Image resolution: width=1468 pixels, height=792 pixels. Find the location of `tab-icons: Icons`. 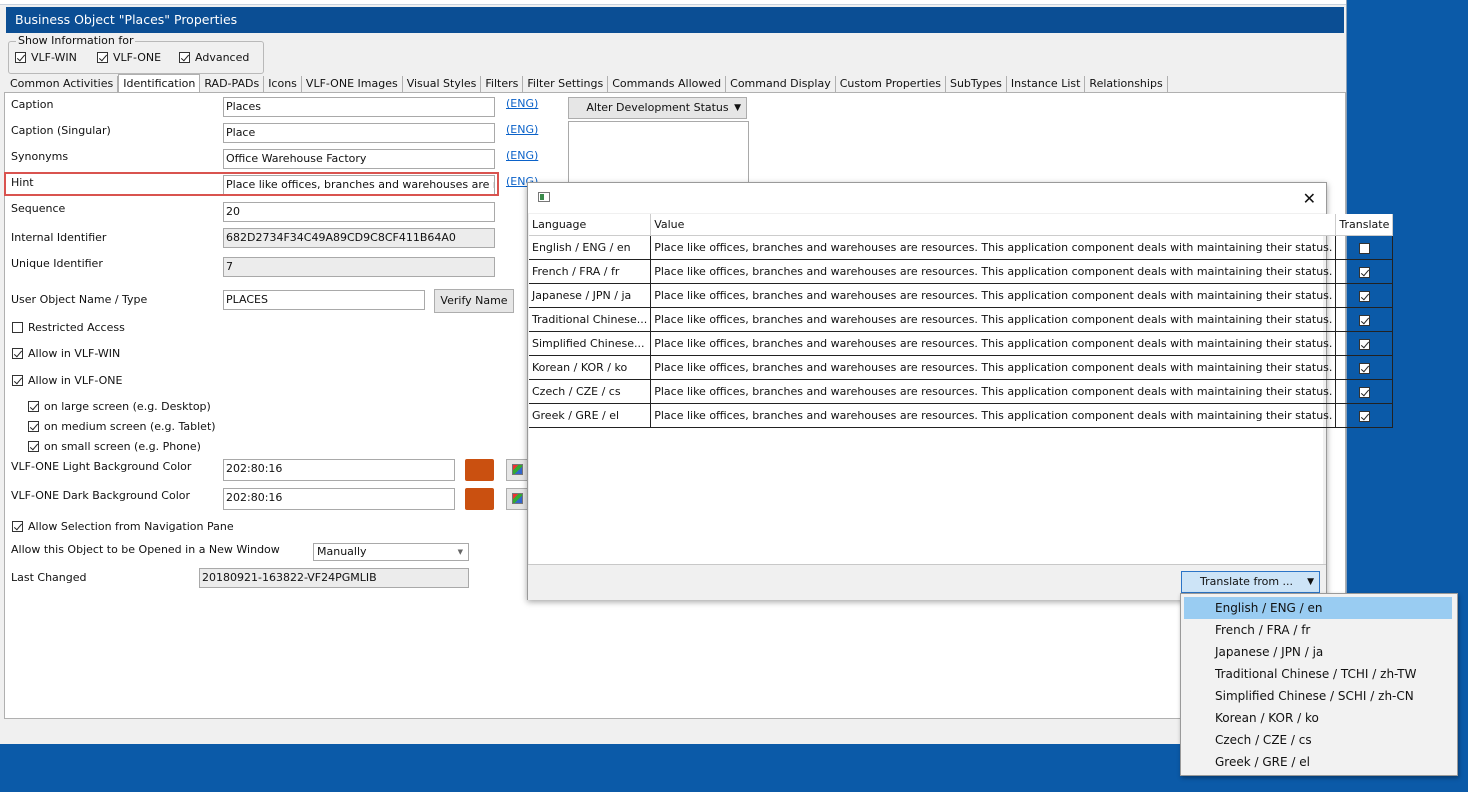

tab-icons: Icons is located at coordinates (283, 84).